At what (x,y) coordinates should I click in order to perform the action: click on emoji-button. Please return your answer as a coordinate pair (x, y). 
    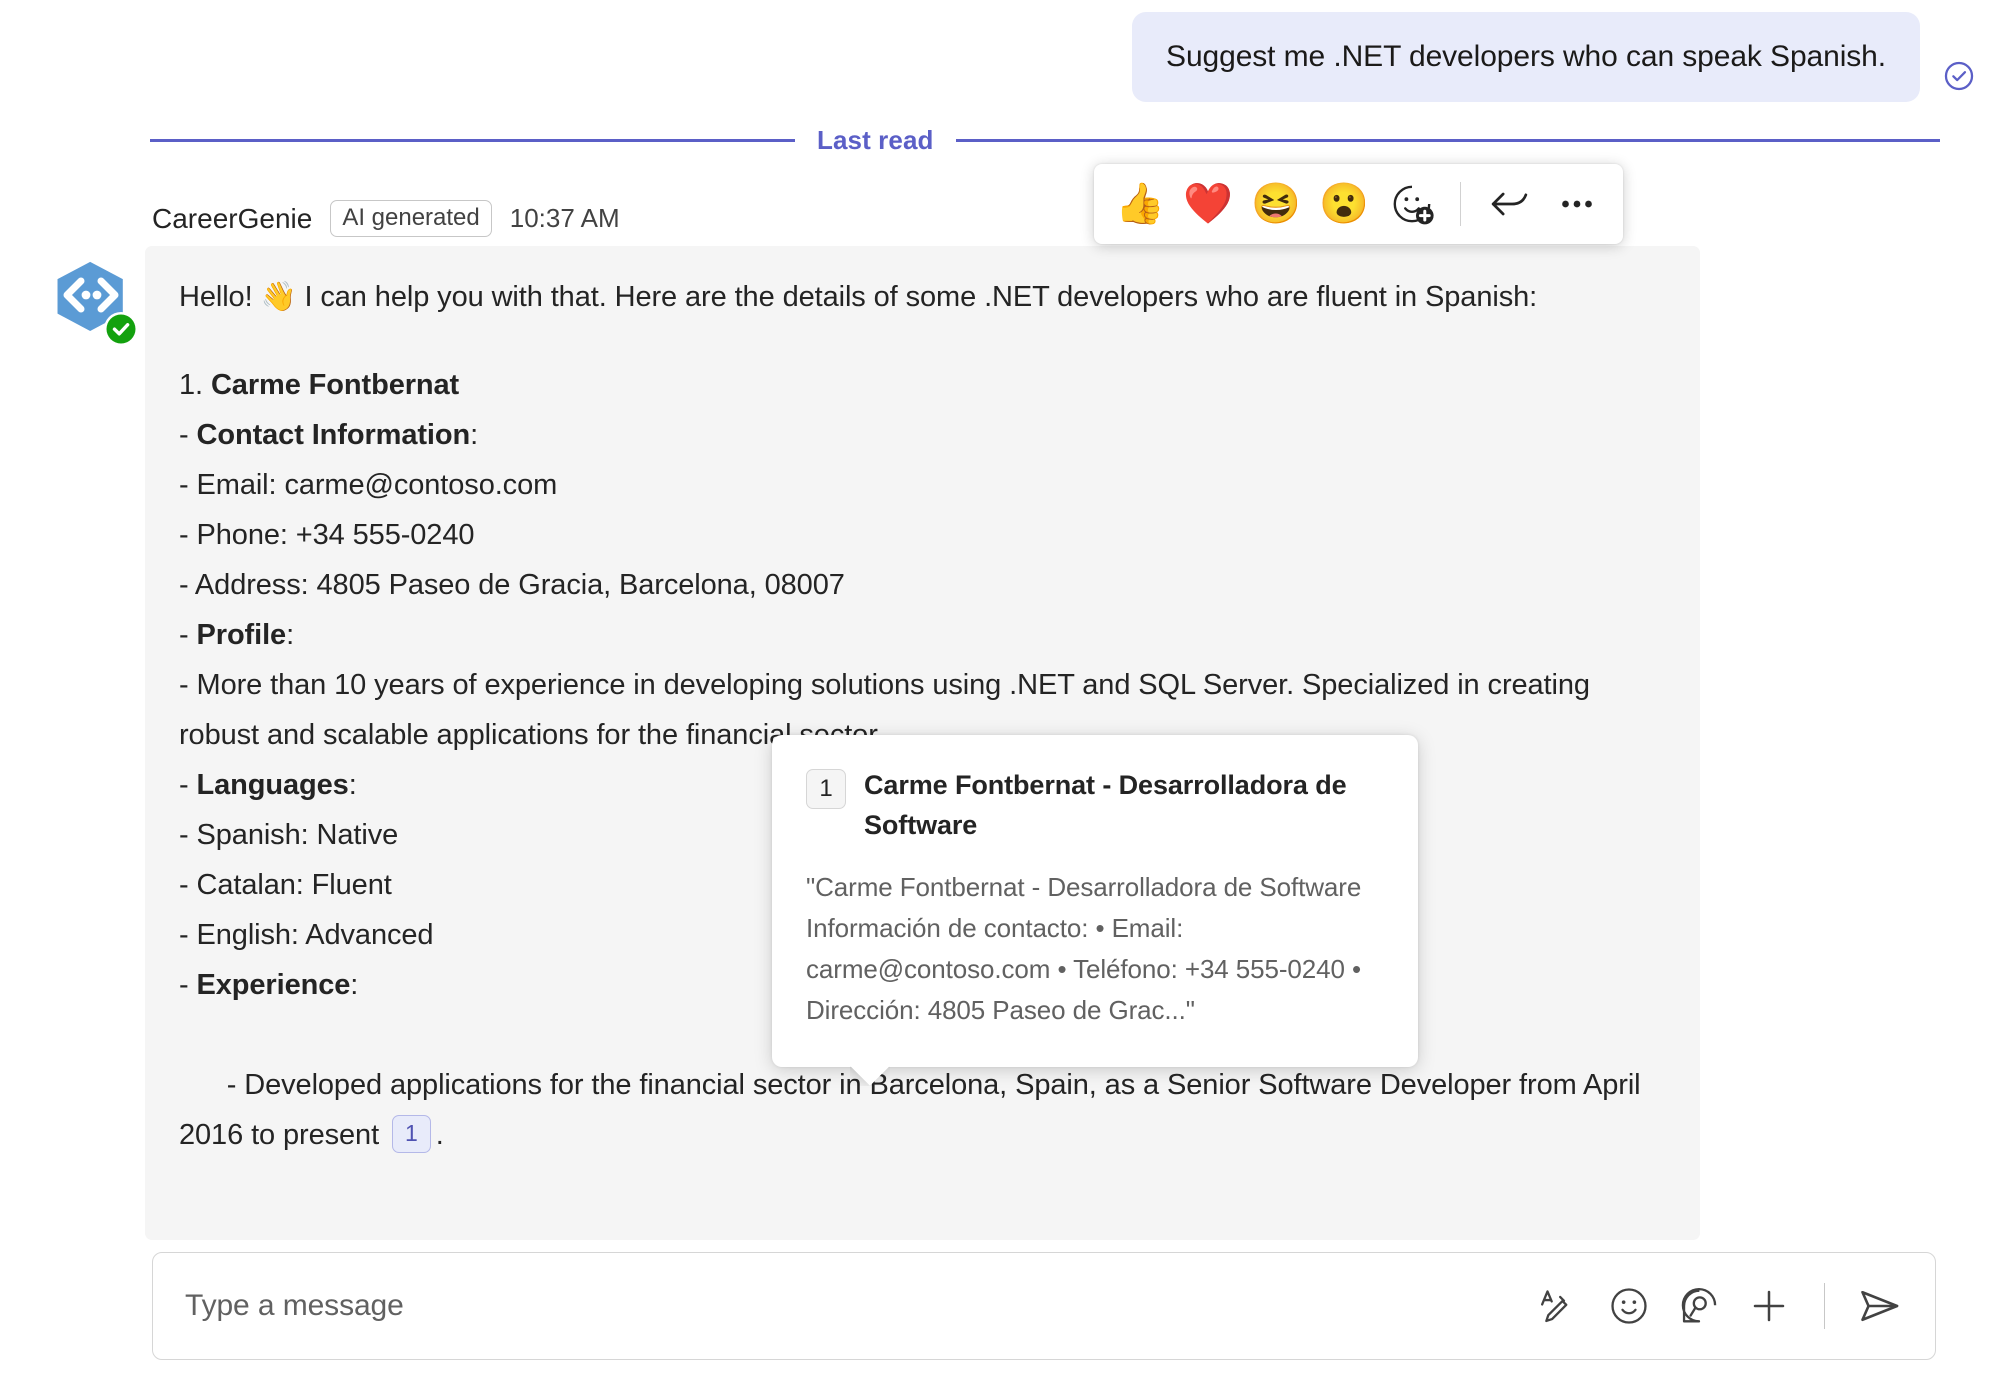
    Looking at the image, I should click on (1629, 1306).